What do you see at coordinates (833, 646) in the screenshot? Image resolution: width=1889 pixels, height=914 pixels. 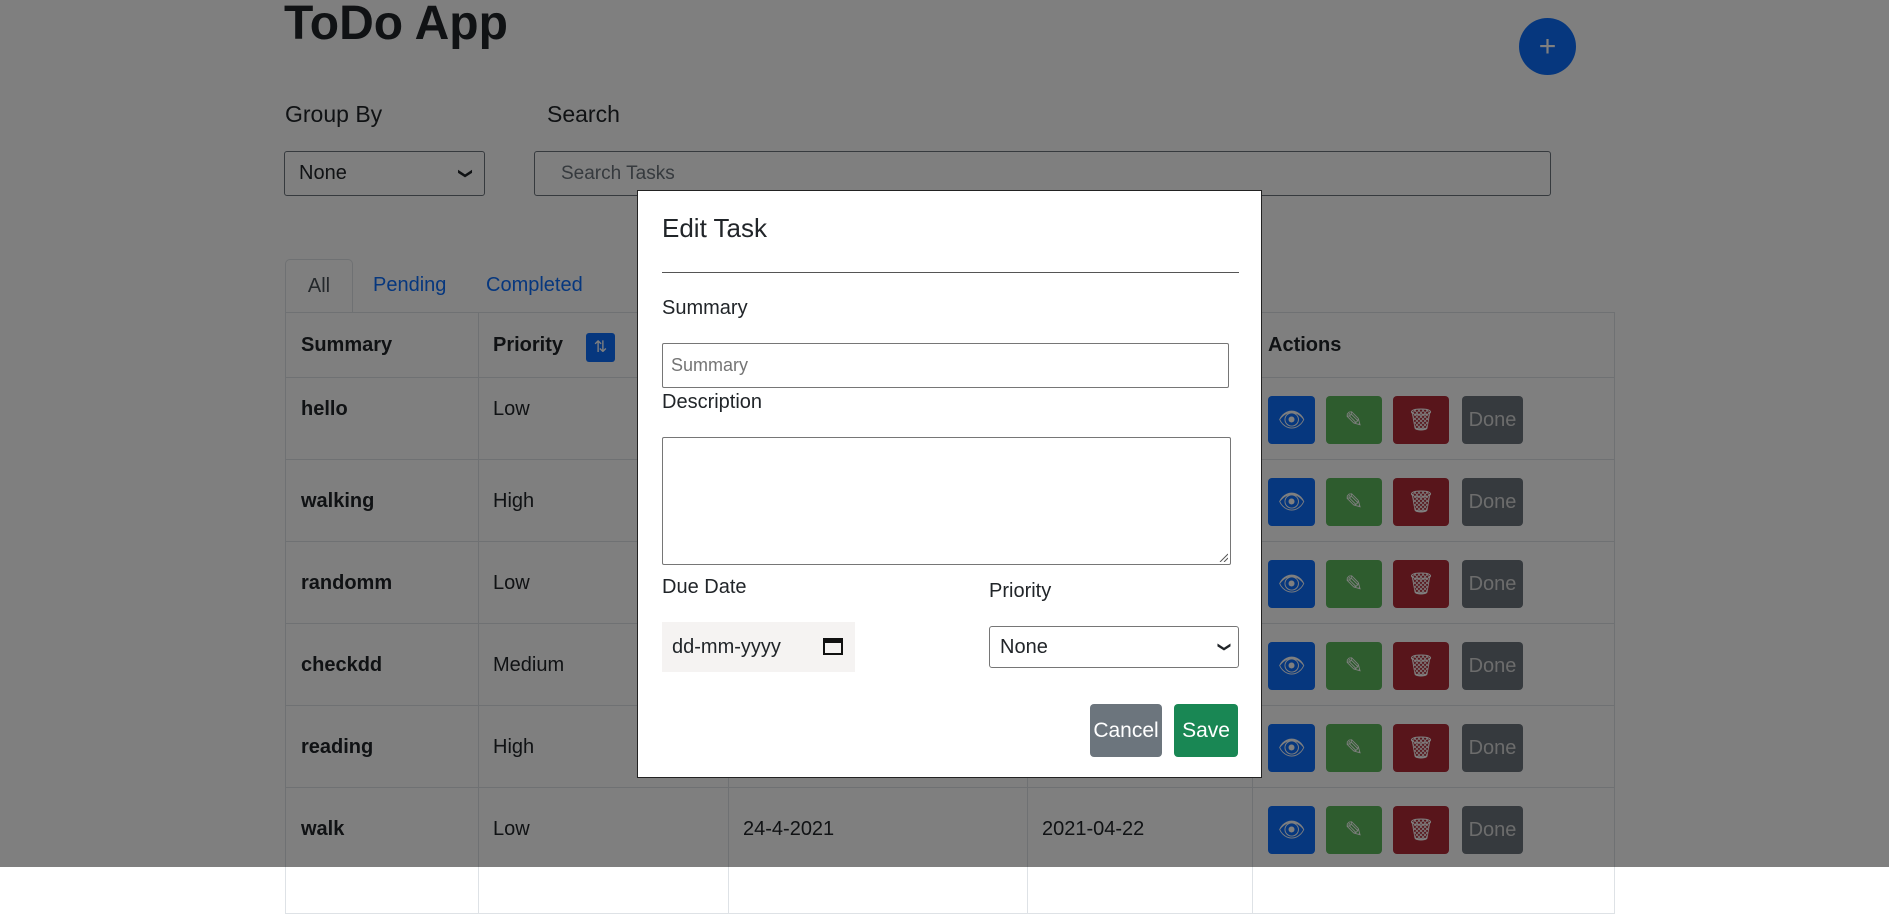 I see `calendar-icon` at bounding box center [833, 646].